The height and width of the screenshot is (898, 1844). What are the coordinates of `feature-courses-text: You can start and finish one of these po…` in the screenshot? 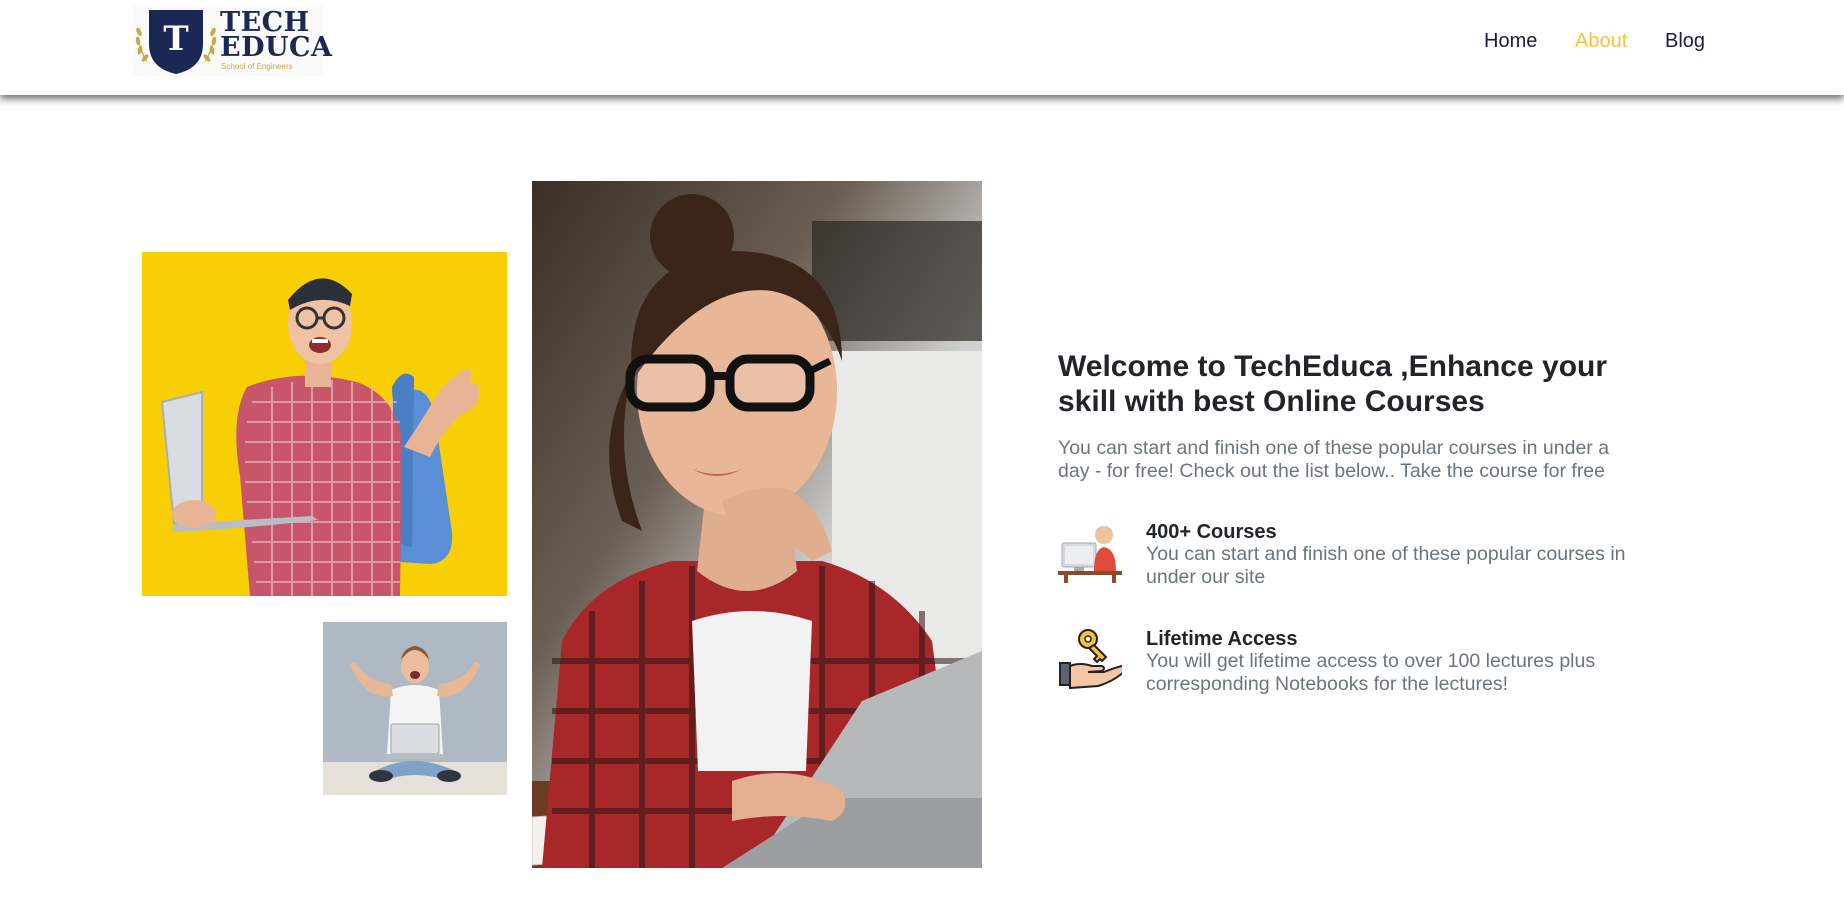 It's located at (1386, 565).